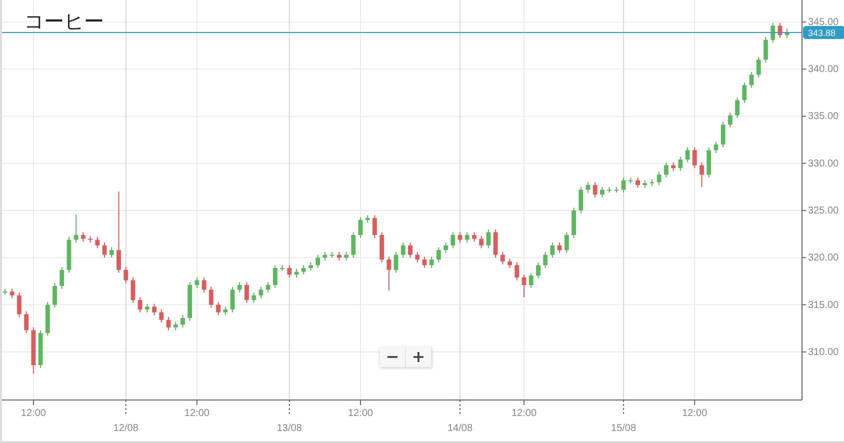 This screenshot has height=443, width=844. Describe the element at coordinates (623, 428) in the screenshot. I see `x-tick-label: 15/08` at that location.